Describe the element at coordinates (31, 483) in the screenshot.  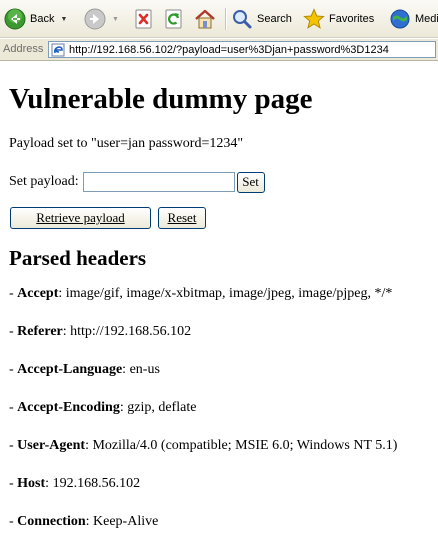
I see `header-name: Host` at that location.